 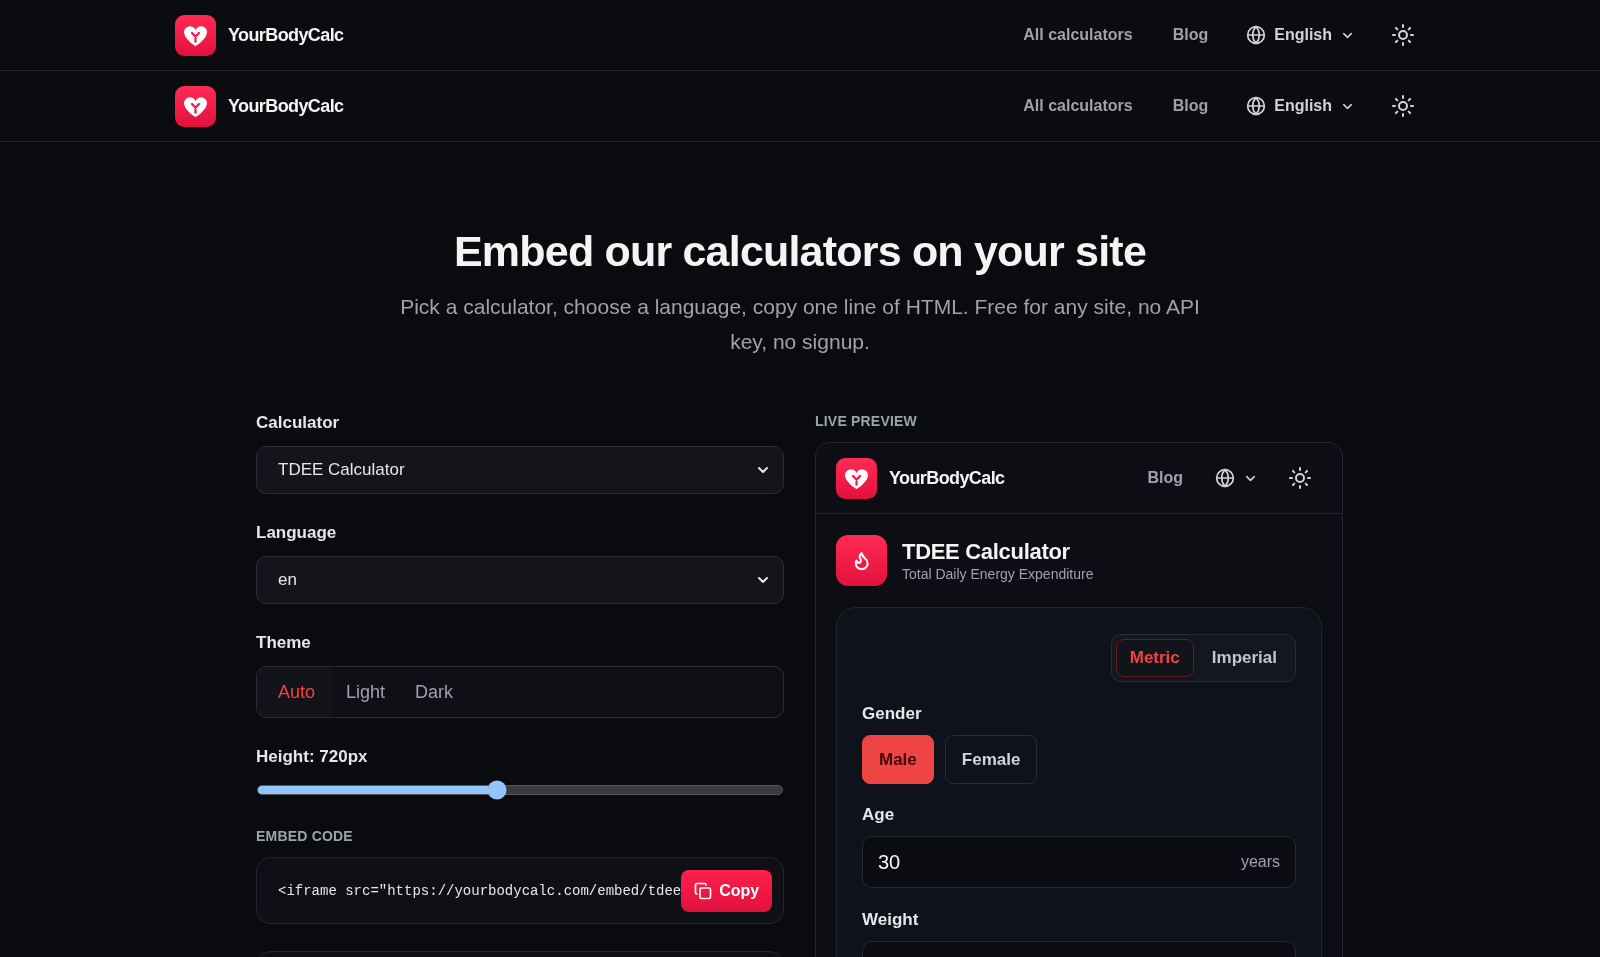 I want to click on copy-icon, so click(x=703, y=890).